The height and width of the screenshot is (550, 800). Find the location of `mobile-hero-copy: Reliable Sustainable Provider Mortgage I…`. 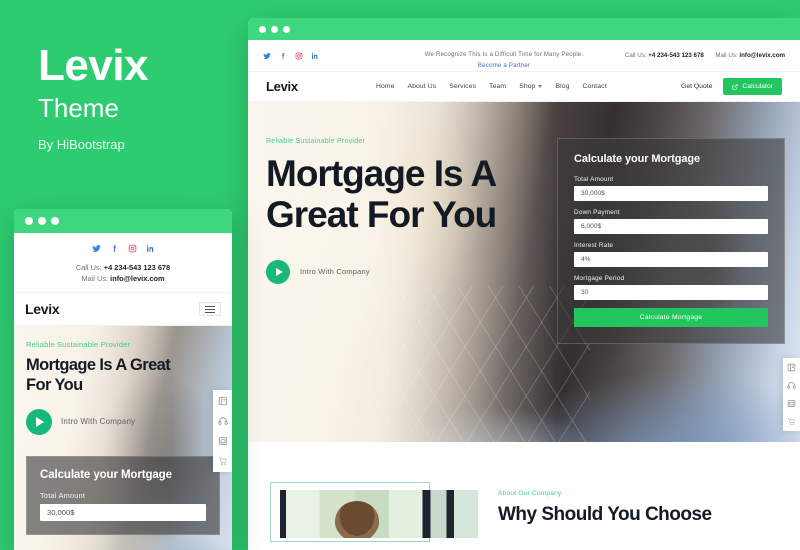

mobile-hero-copy: Reliable Sustainable Provider Mortgage I… is located at coordinates (123, 380).